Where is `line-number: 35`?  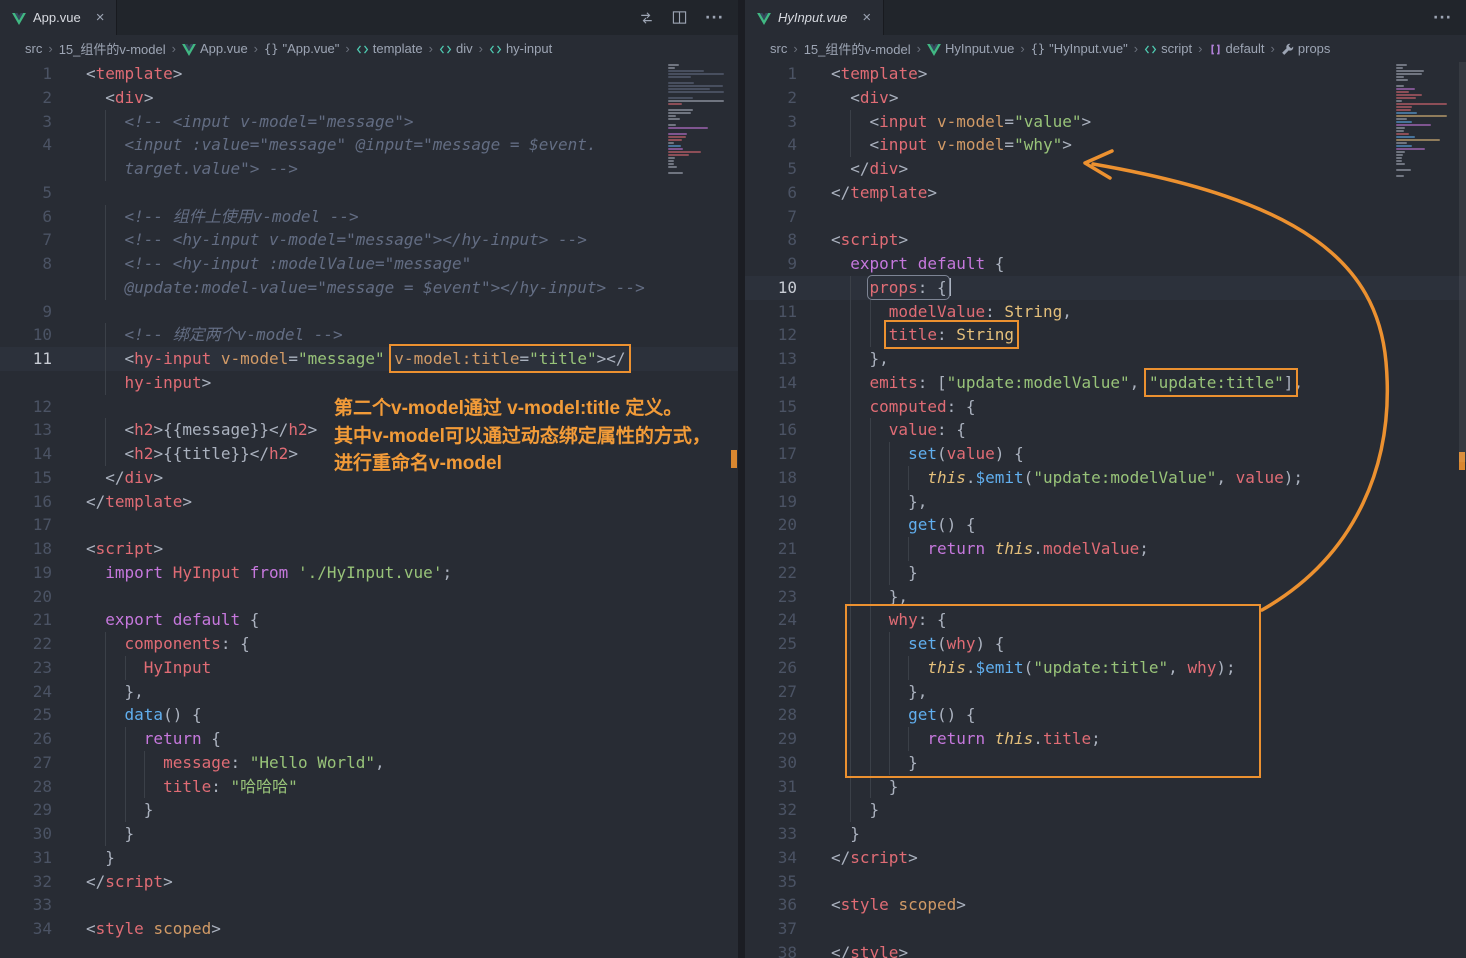
line-number: 35 is located at coordinates (771, 882).